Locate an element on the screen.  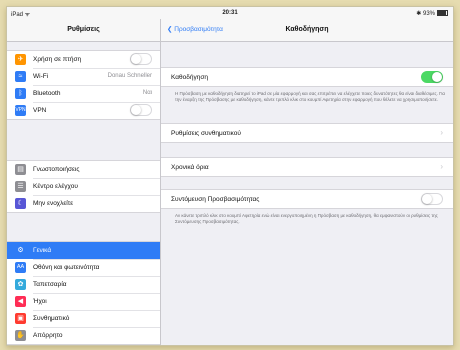
sidebar-item-label: Οθόνη και φωτεινότητα is located at coordinates (66, 267).